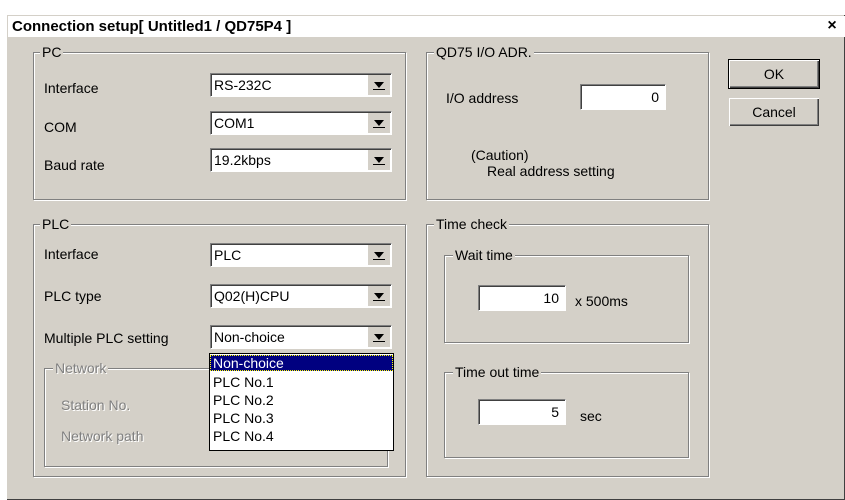  Describe the element at coordinates (522, 412) in the screenshot. I see `timeout-input: 5` at that location.